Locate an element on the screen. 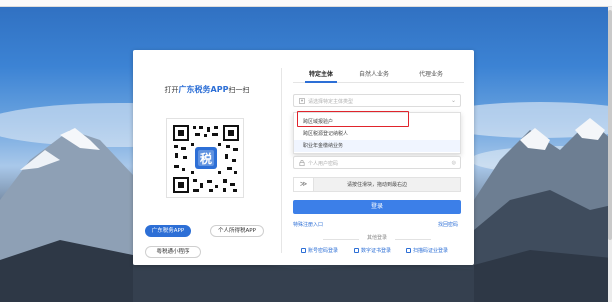 This screenshot has height=302, width=612. yueshuitong-miniprogram-button: 粤税通小程序 is located at coordinates (173, 252).